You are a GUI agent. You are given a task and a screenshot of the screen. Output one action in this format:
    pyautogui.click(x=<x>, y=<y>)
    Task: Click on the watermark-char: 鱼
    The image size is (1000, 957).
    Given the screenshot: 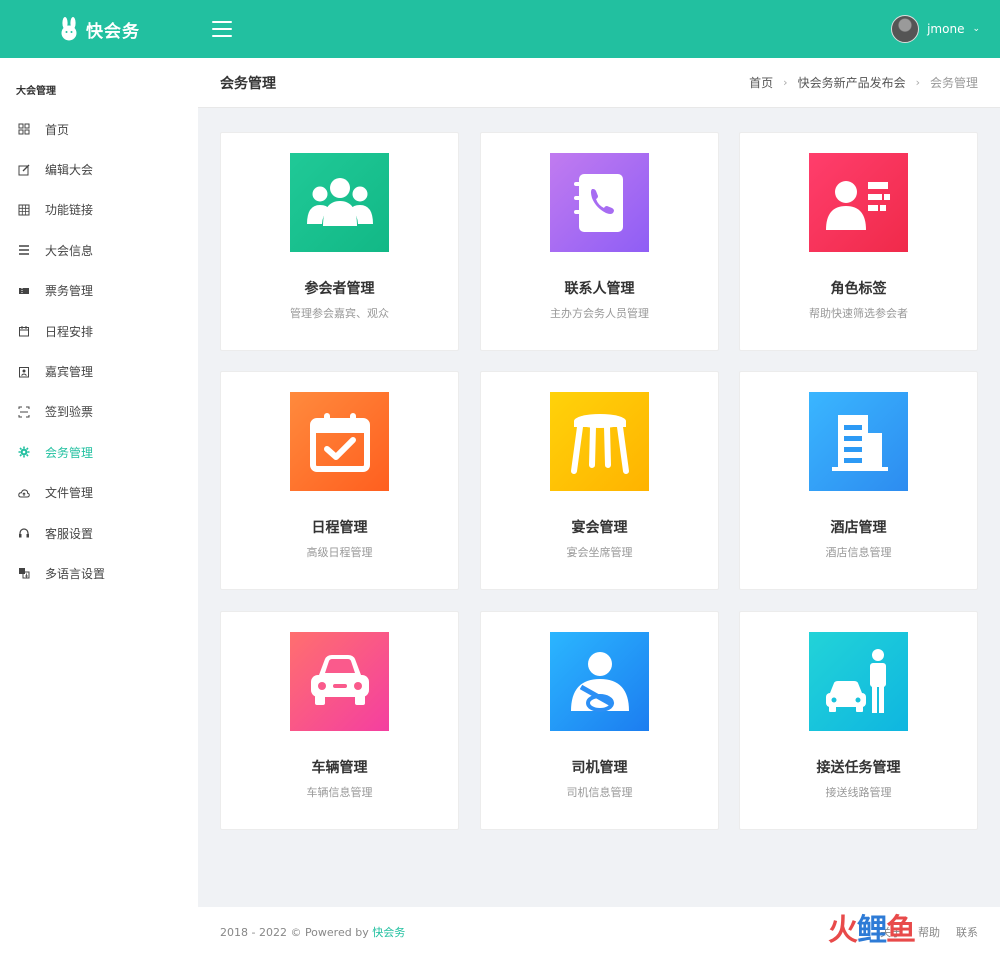 What is the action you would take?
    pyautogui.click(x=901, y=930)
    